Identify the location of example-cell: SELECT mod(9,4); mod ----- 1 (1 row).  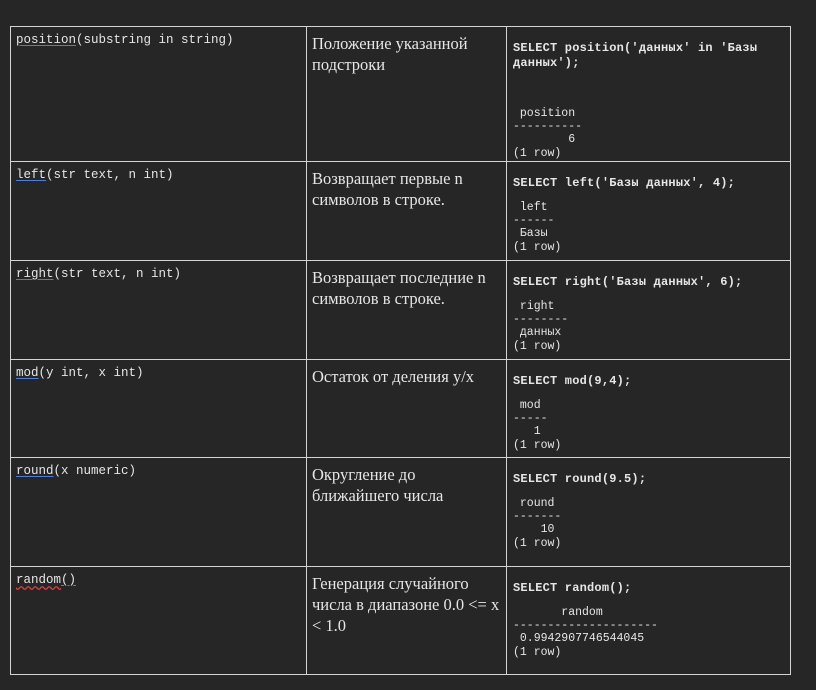
(648, 408).